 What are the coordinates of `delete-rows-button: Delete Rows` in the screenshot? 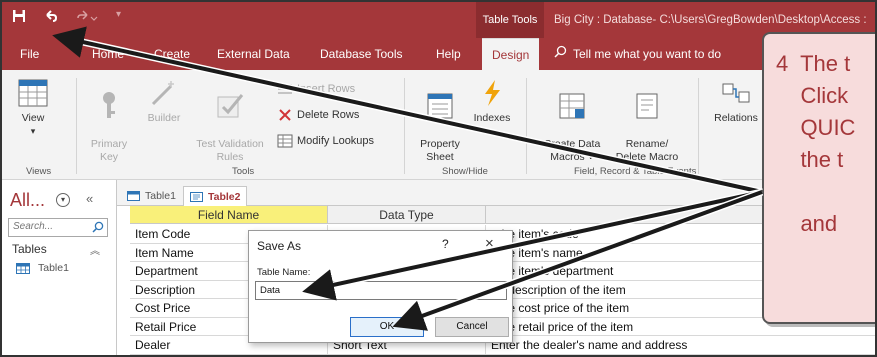 It's located at (318, 115).